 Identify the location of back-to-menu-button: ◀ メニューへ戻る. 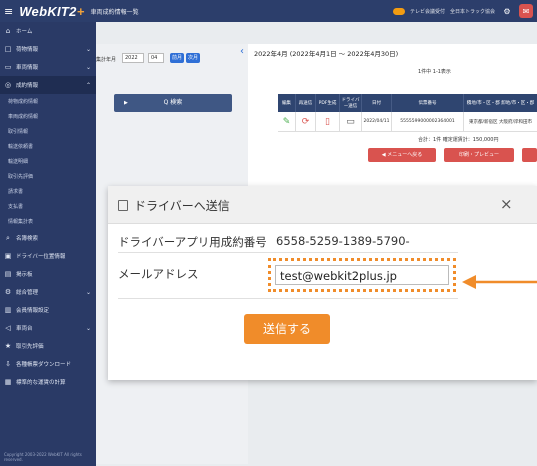
(402, 155).